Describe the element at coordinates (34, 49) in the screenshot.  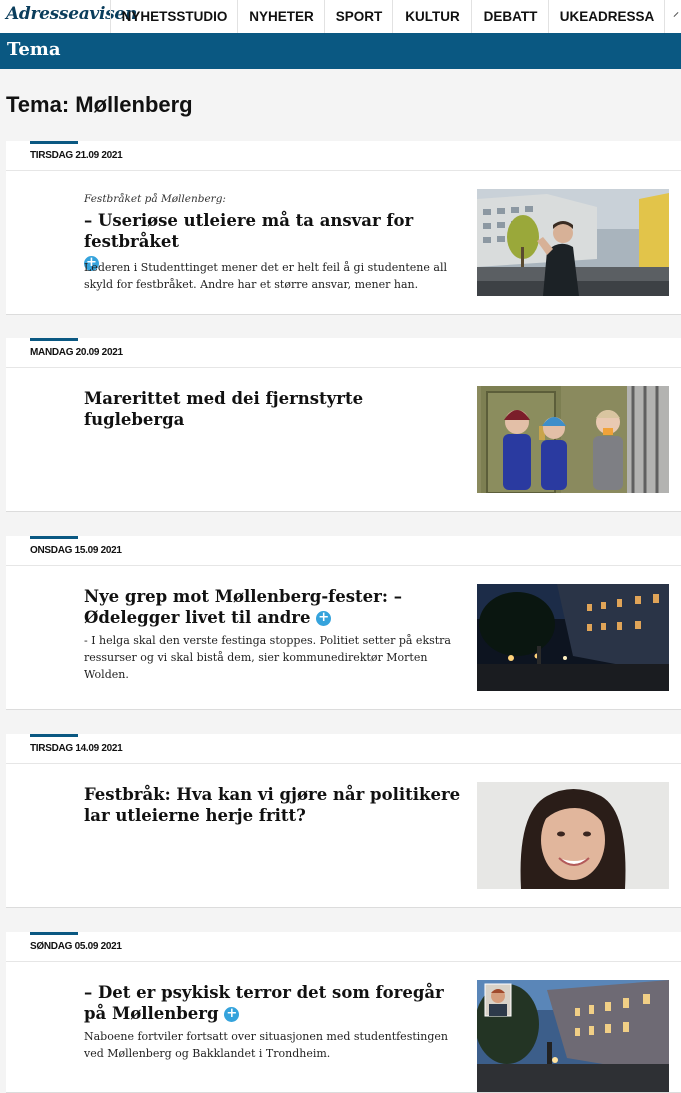
I see `section-label: Tema` at that location.